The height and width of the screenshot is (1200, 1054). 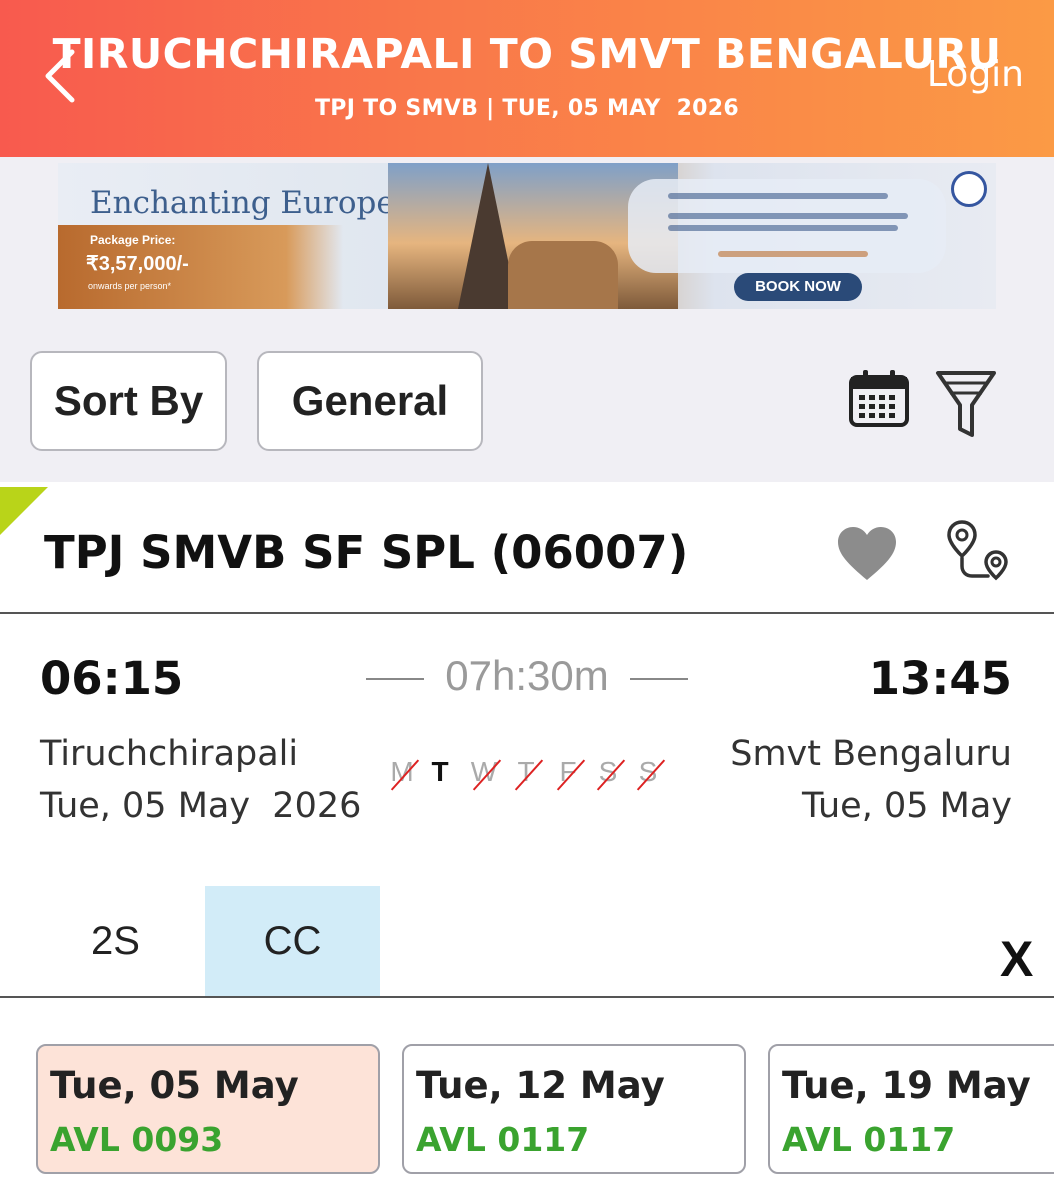 What do you see at coordinates (370, 401) in the screenshot?
I see `quota-general-button: General` at bounding box center [370, 401].